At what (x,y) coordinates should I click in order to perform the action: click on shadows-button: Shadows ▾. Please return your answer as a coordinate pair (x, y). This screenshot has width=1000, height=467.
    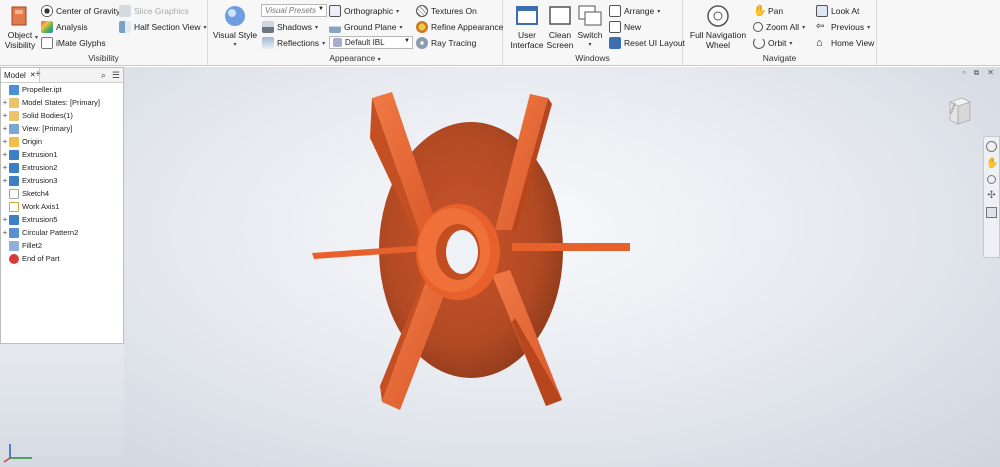
    Looking at the image, I should click on (290, 27).